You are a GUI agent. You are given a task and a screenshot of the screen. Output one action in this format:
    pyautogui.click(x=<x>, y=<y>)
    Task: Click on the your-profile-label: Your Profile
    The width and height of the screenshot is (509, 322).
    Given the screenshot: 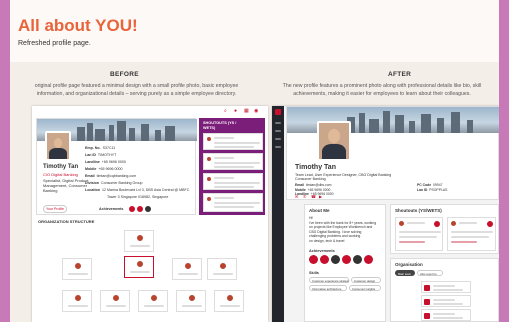 What is the action you would take?
    pyautogui.click(x=55, y=209)
    